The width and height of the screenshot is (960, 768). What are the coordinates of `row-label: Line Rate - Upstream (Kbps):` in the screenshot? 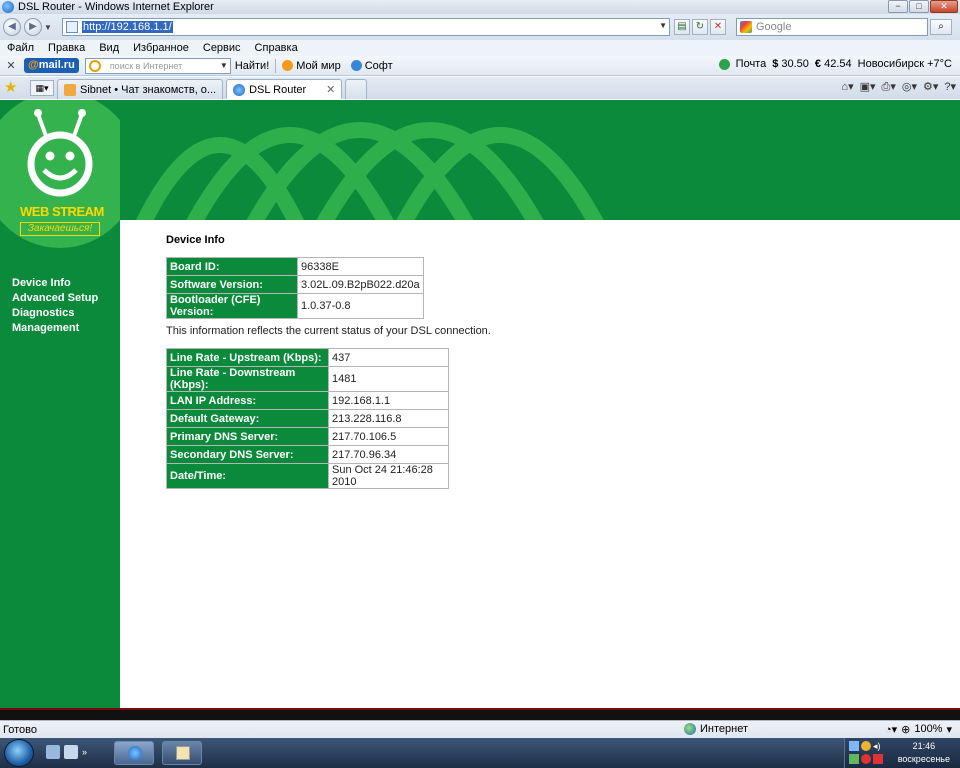 It's located at (247, 357).